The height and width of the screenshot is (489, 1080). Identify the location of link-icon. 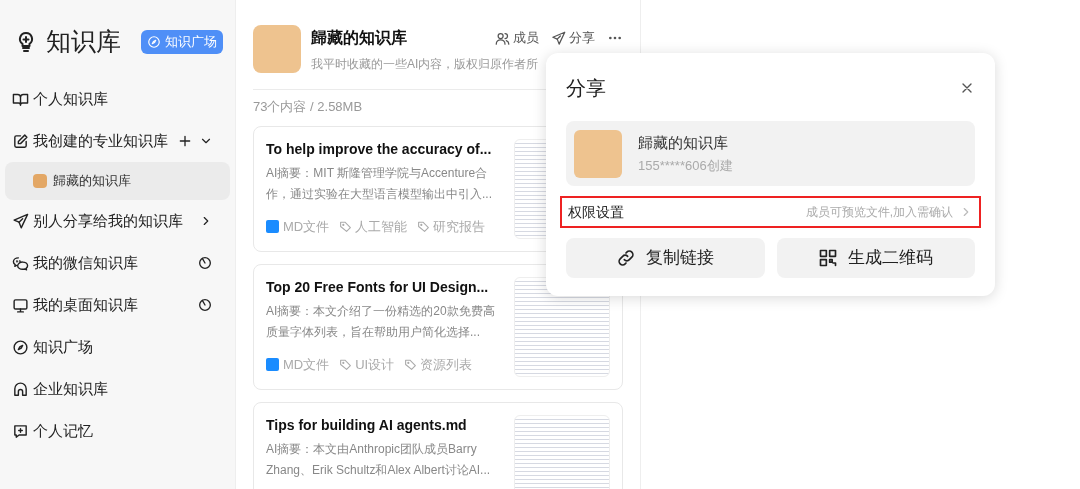
(626, 258).